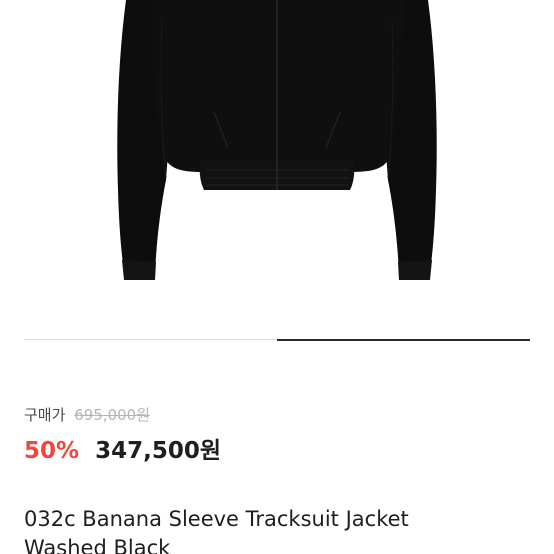 The image size is (554, 554). I want to click on original-price-row: 구매가 695,000원, so click(87, 415).